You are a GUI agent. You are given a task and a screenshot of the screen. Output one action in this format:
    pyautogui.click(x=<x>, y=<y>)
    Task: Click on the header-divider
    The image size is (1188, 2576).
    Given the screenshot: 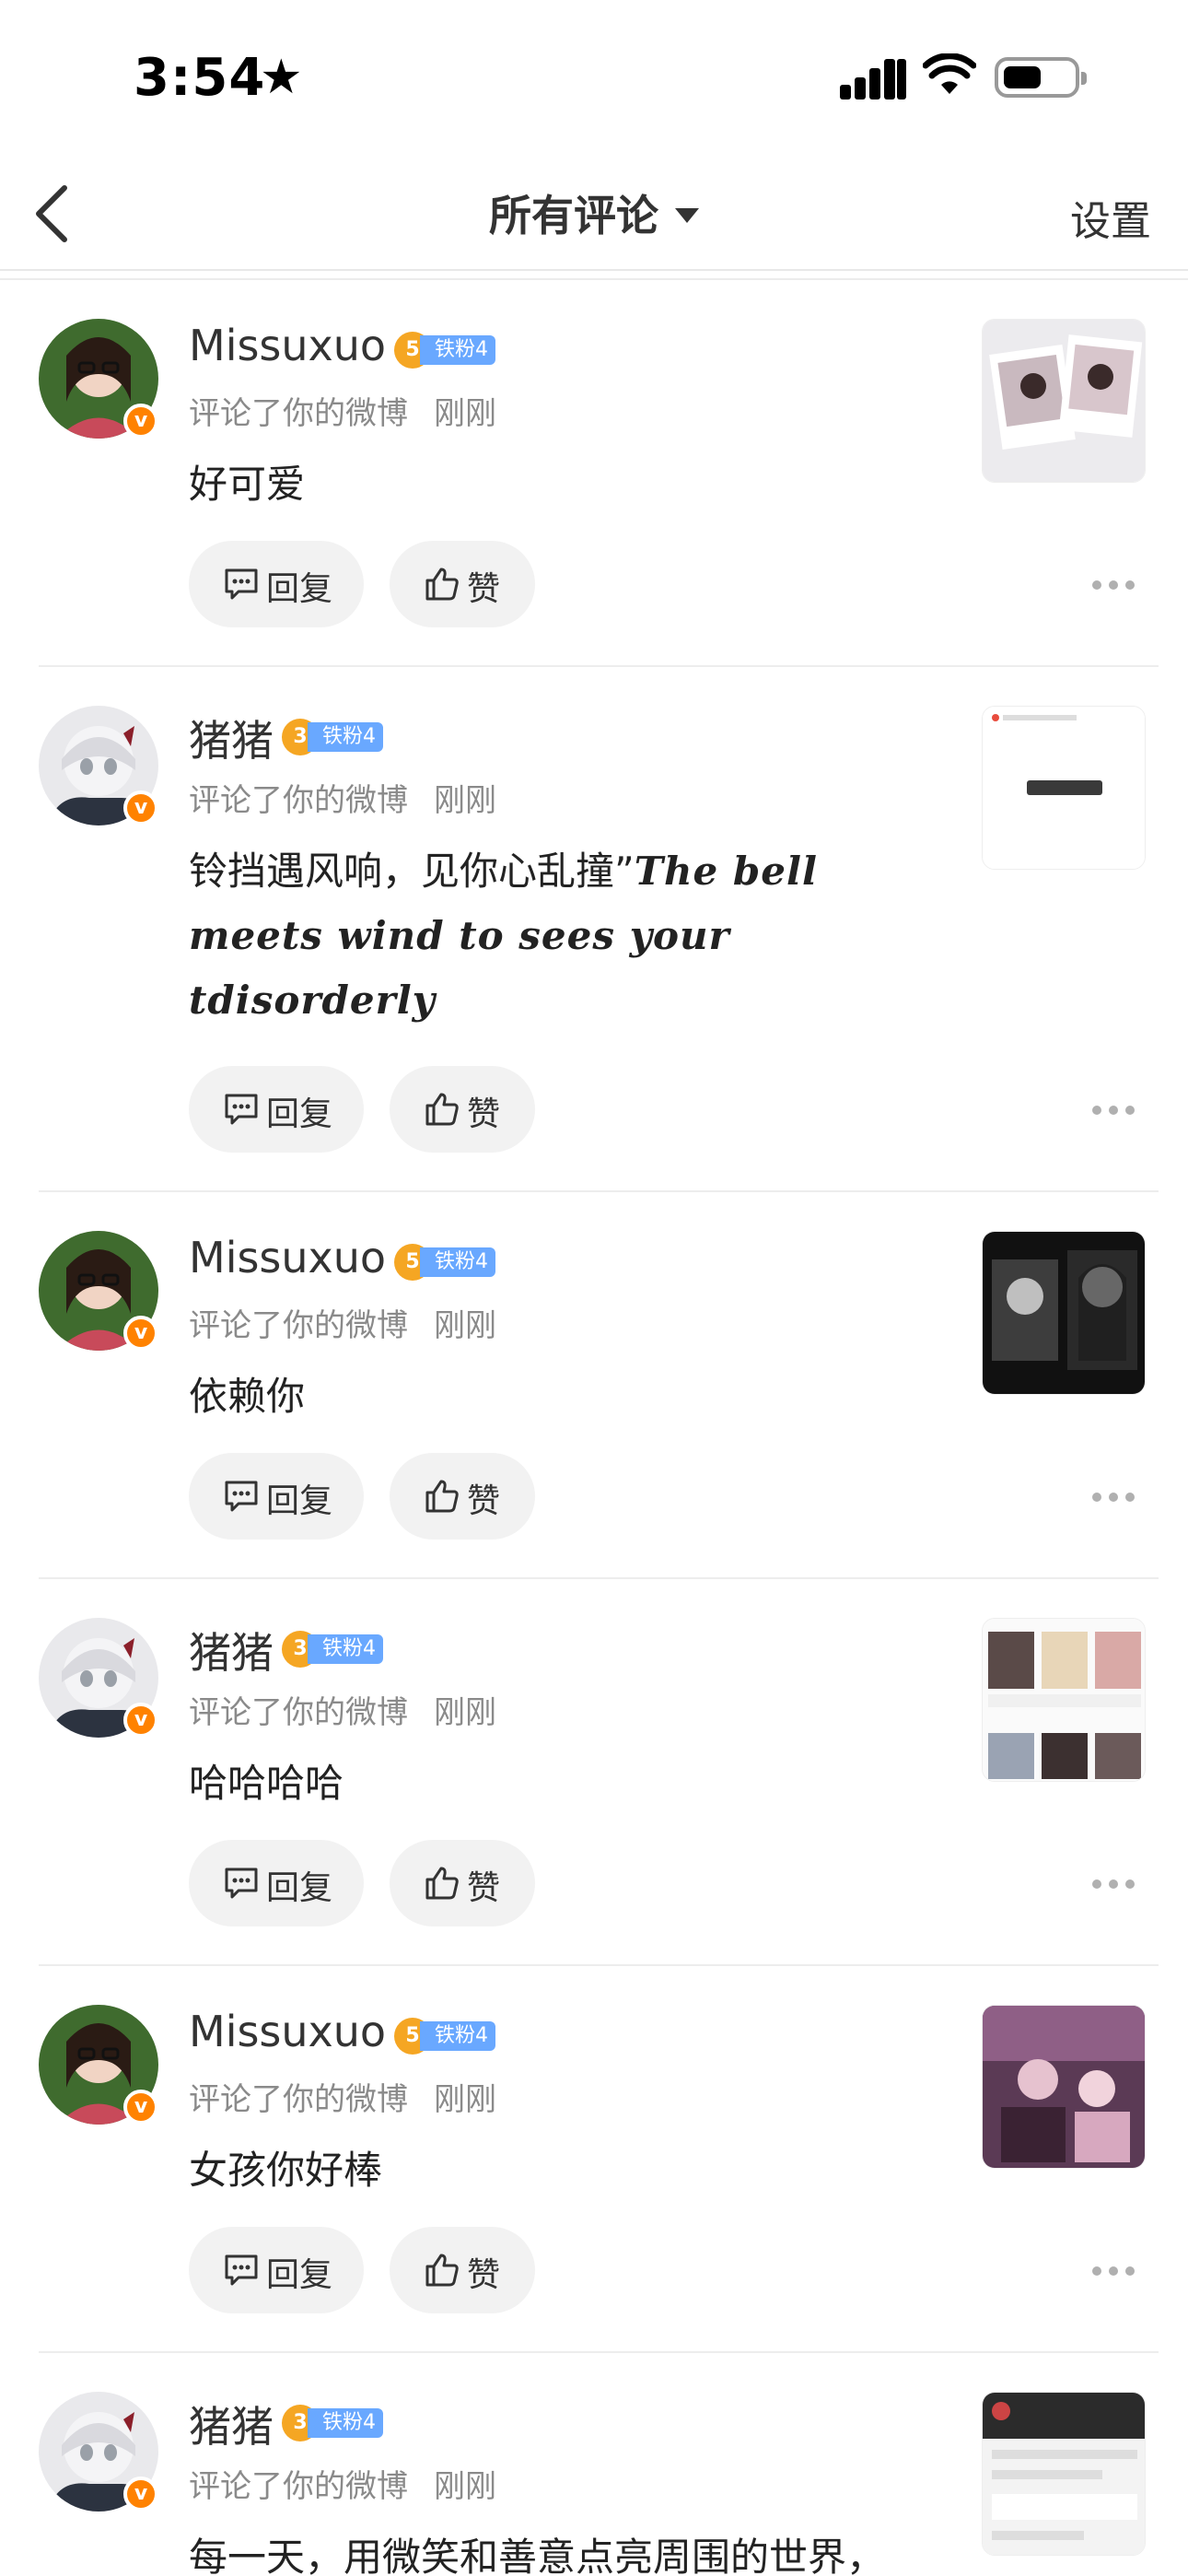 What is the action you would take?
    pyautogui.click(x=594, y=270)
    